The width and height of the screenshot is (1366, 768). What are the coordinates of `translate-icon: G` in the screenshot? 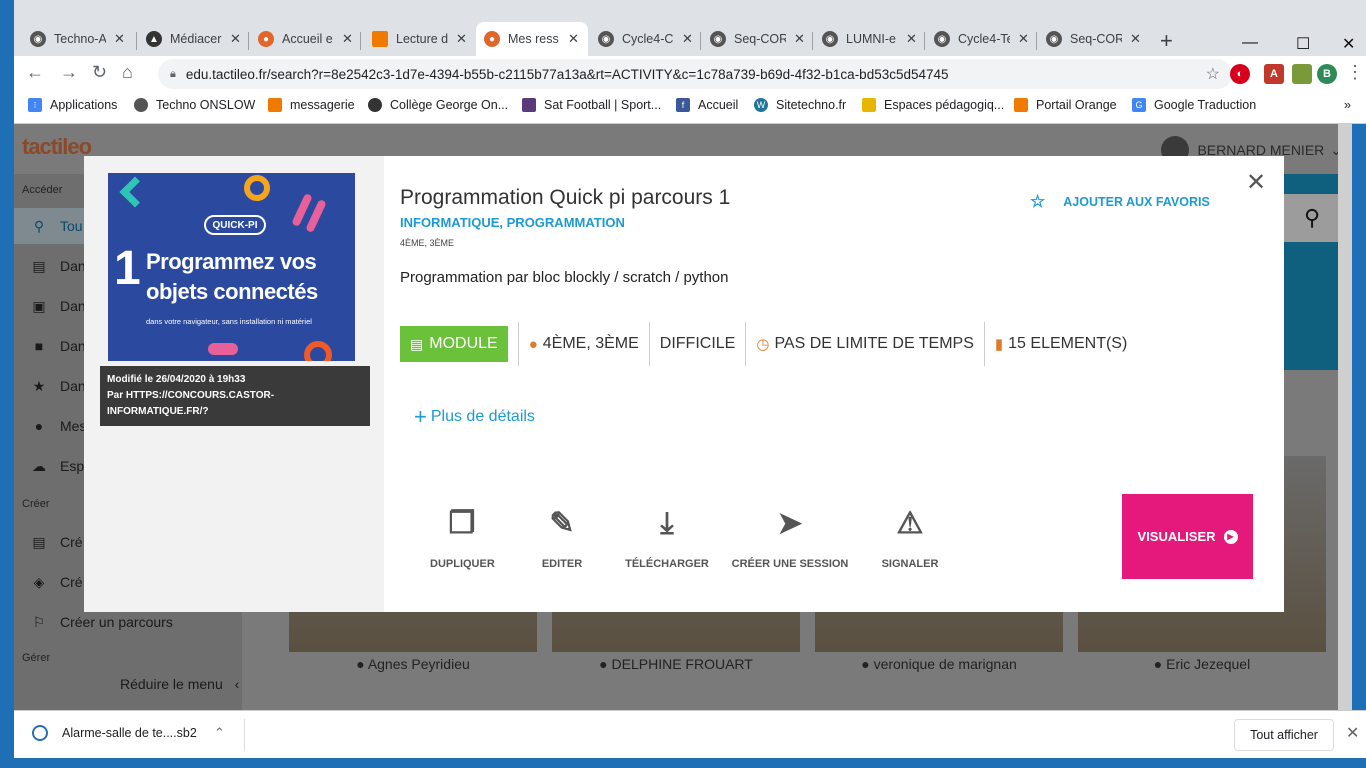 It's located at (1139, 105).